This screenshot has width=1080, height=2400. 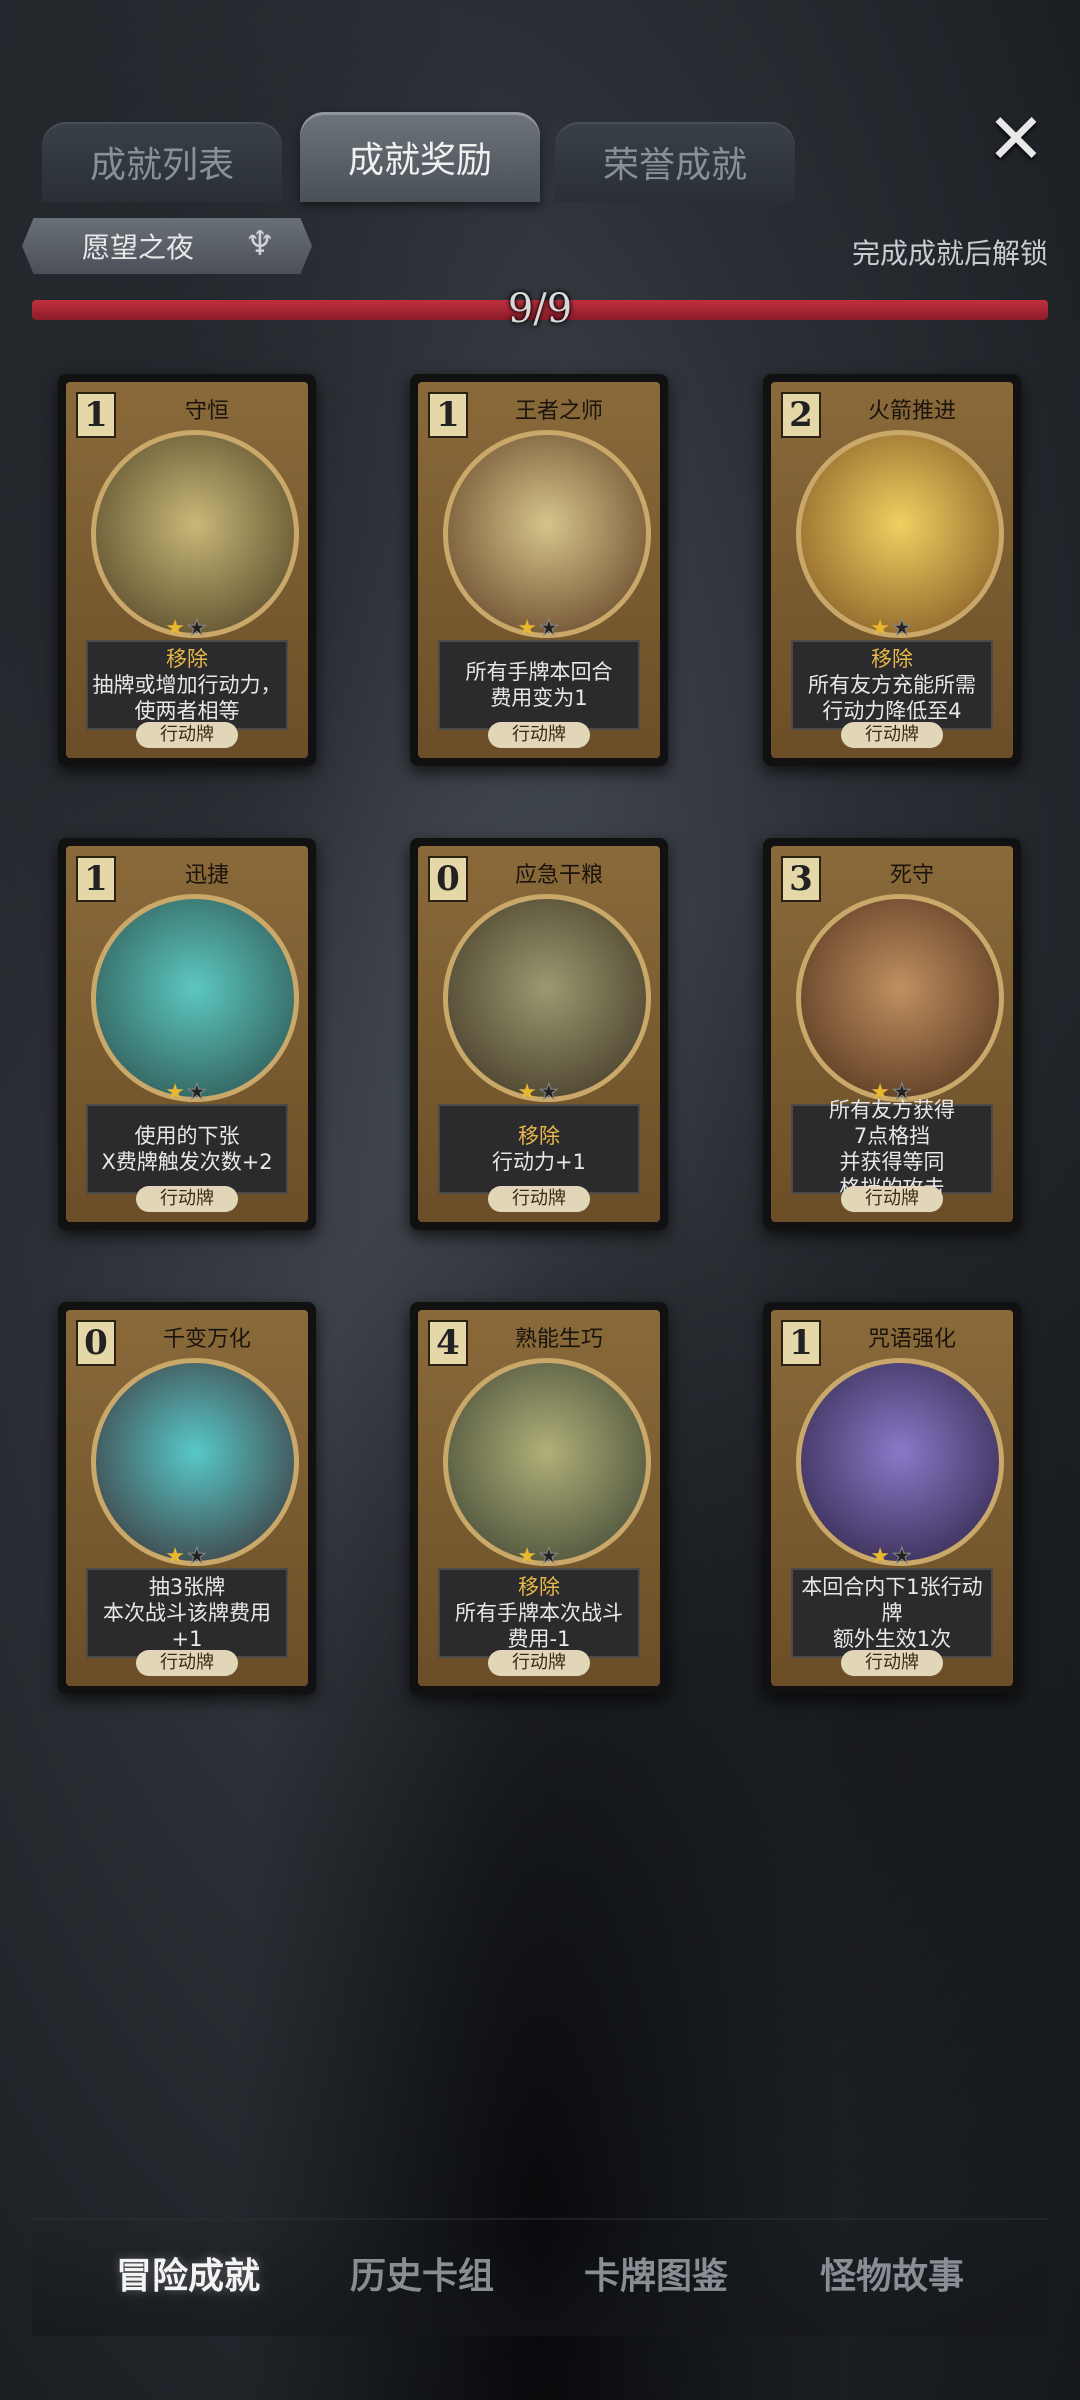 What do you see at coordinates (892, 1162) in the screenshot?
I see `card-description-line: 并获得等同` at bounding box center [892, 1162].